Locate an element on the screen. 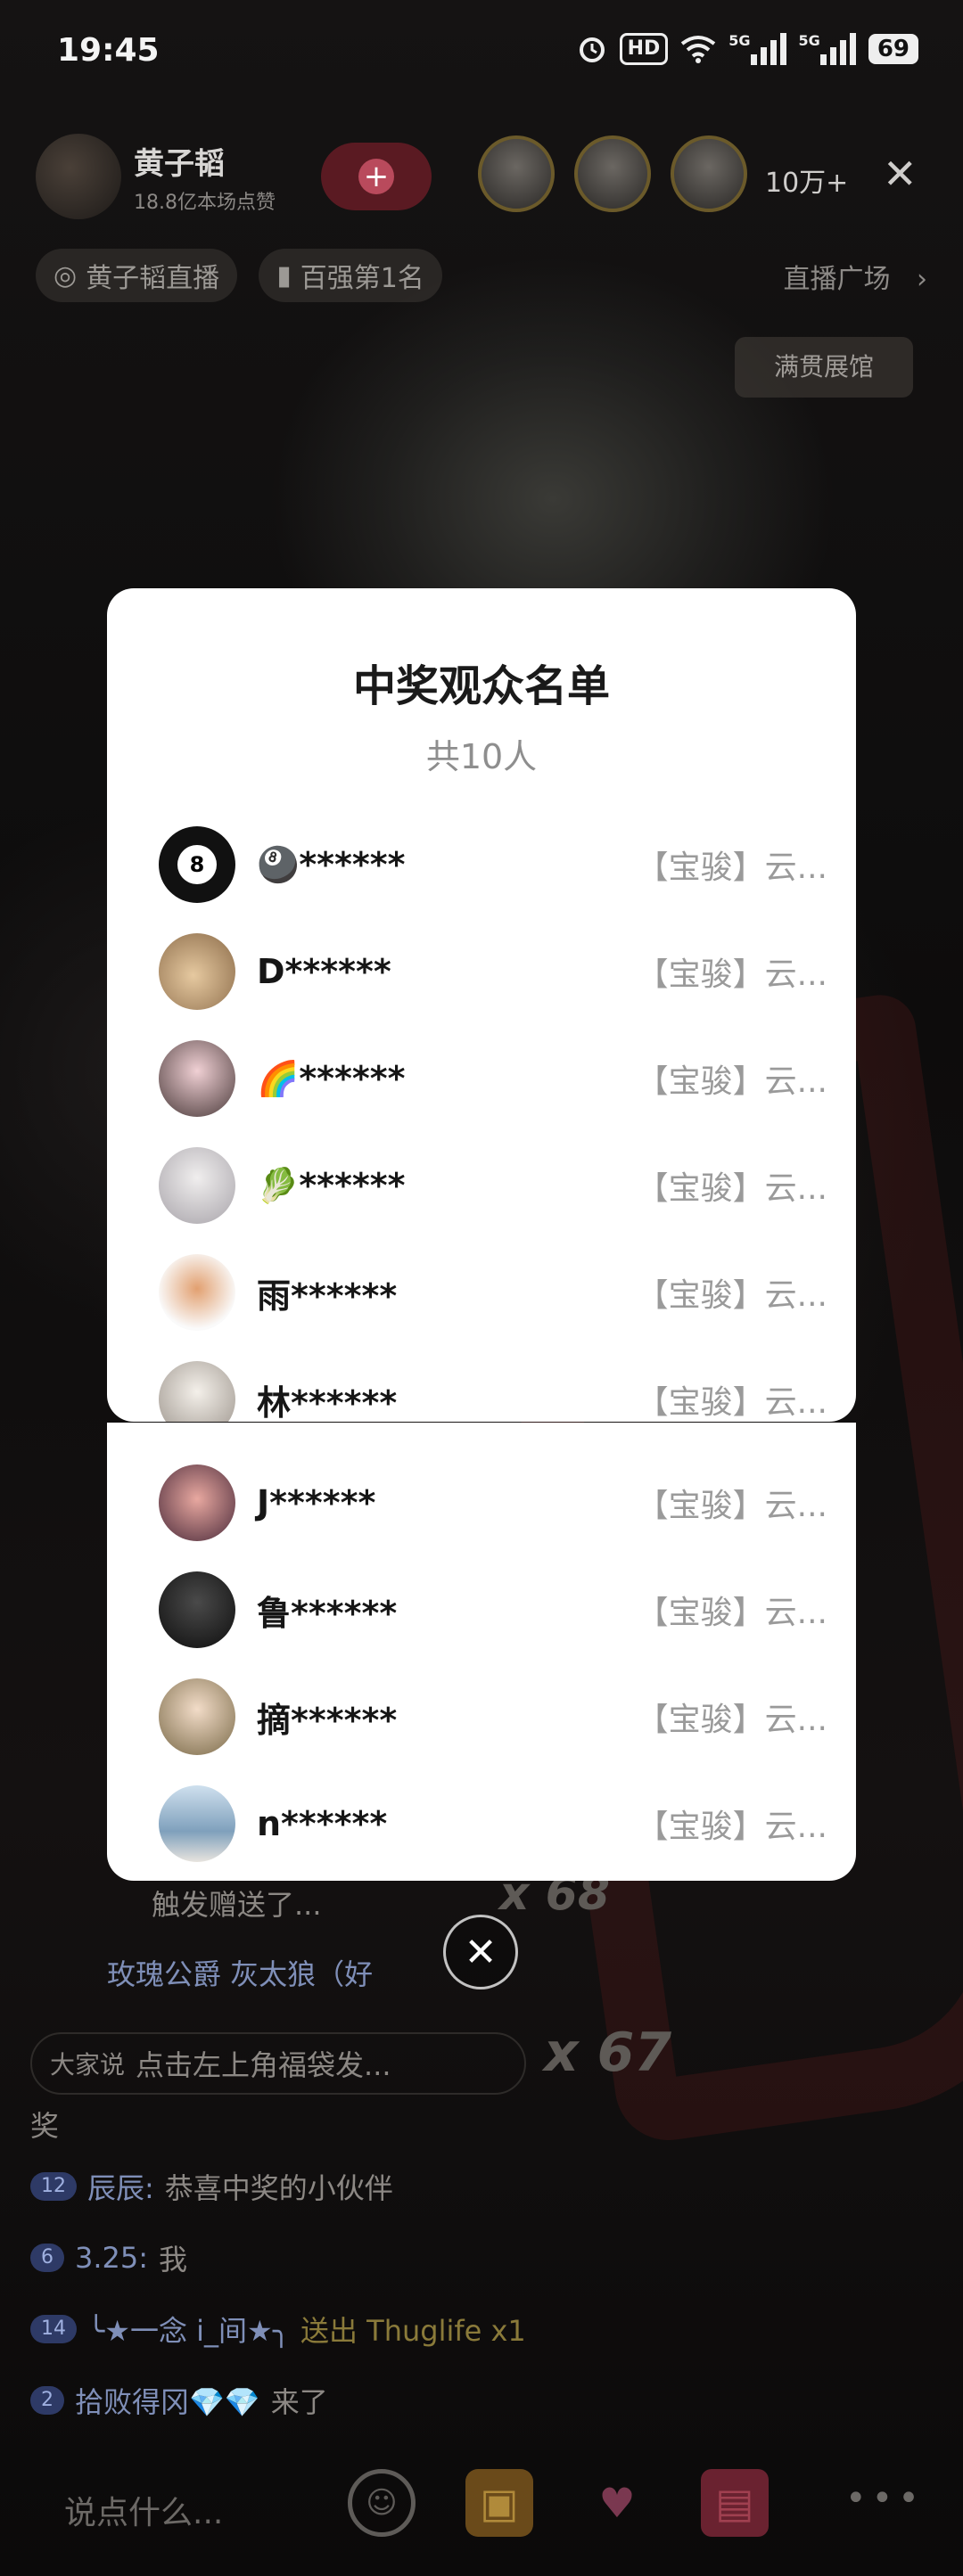 This screenshot has height=2576, width=963. host-name: 黄子韬 is located at coordinates (179, 163).